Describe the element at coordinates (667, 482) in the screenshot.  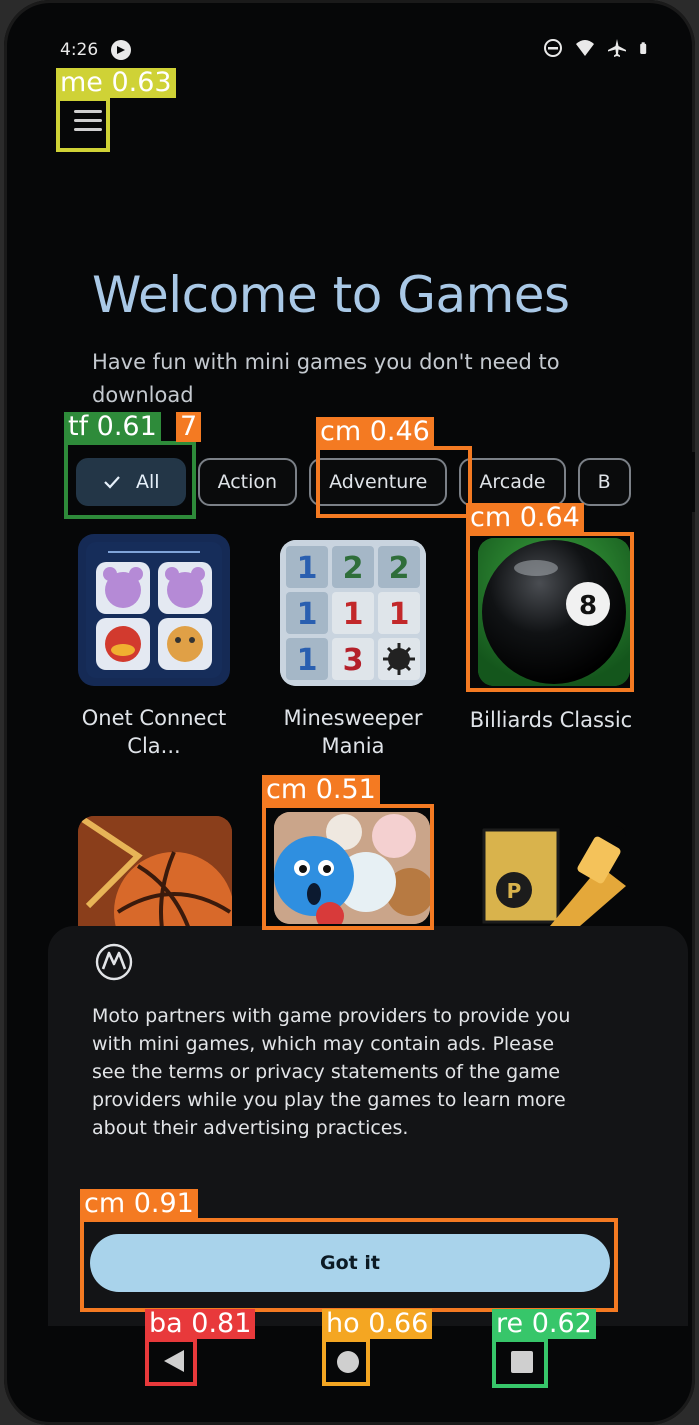
I see `chips-overflow-mask` at that location.